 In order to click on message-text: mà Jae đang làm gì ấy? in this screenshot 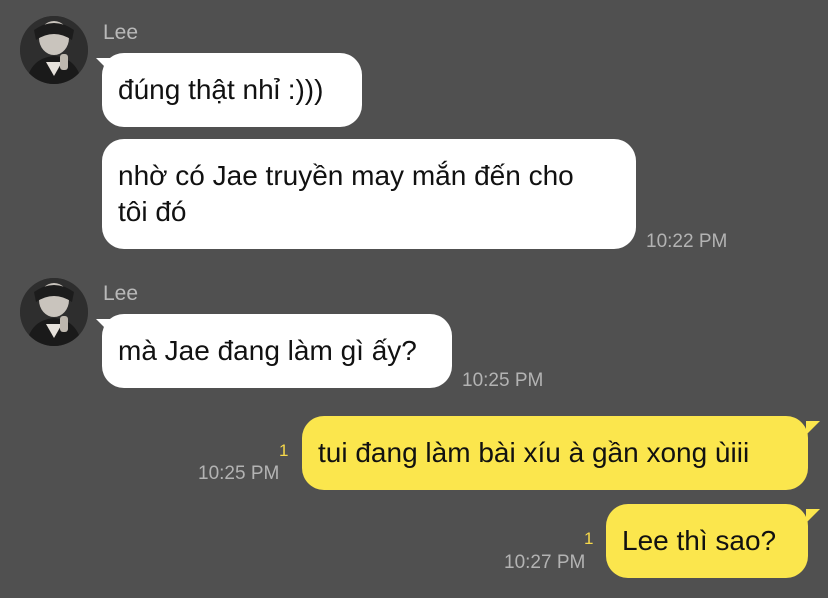, I will do `click(267, 350)`.